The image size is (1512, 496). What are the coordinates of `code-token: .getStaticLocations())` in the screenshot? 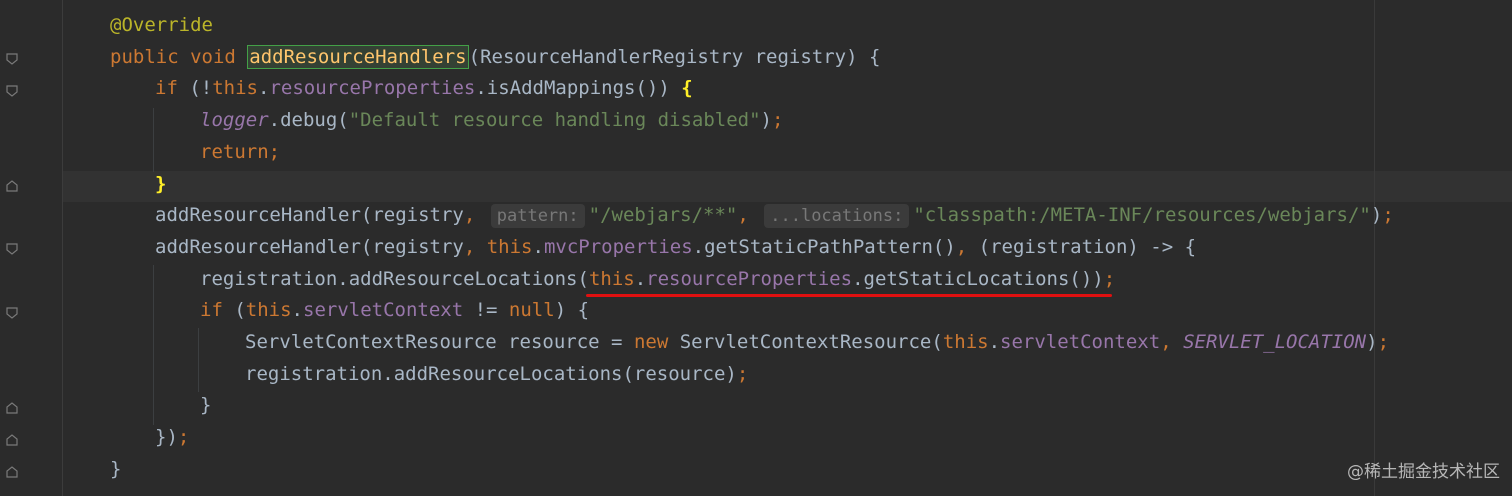 It's located at (978, 278).